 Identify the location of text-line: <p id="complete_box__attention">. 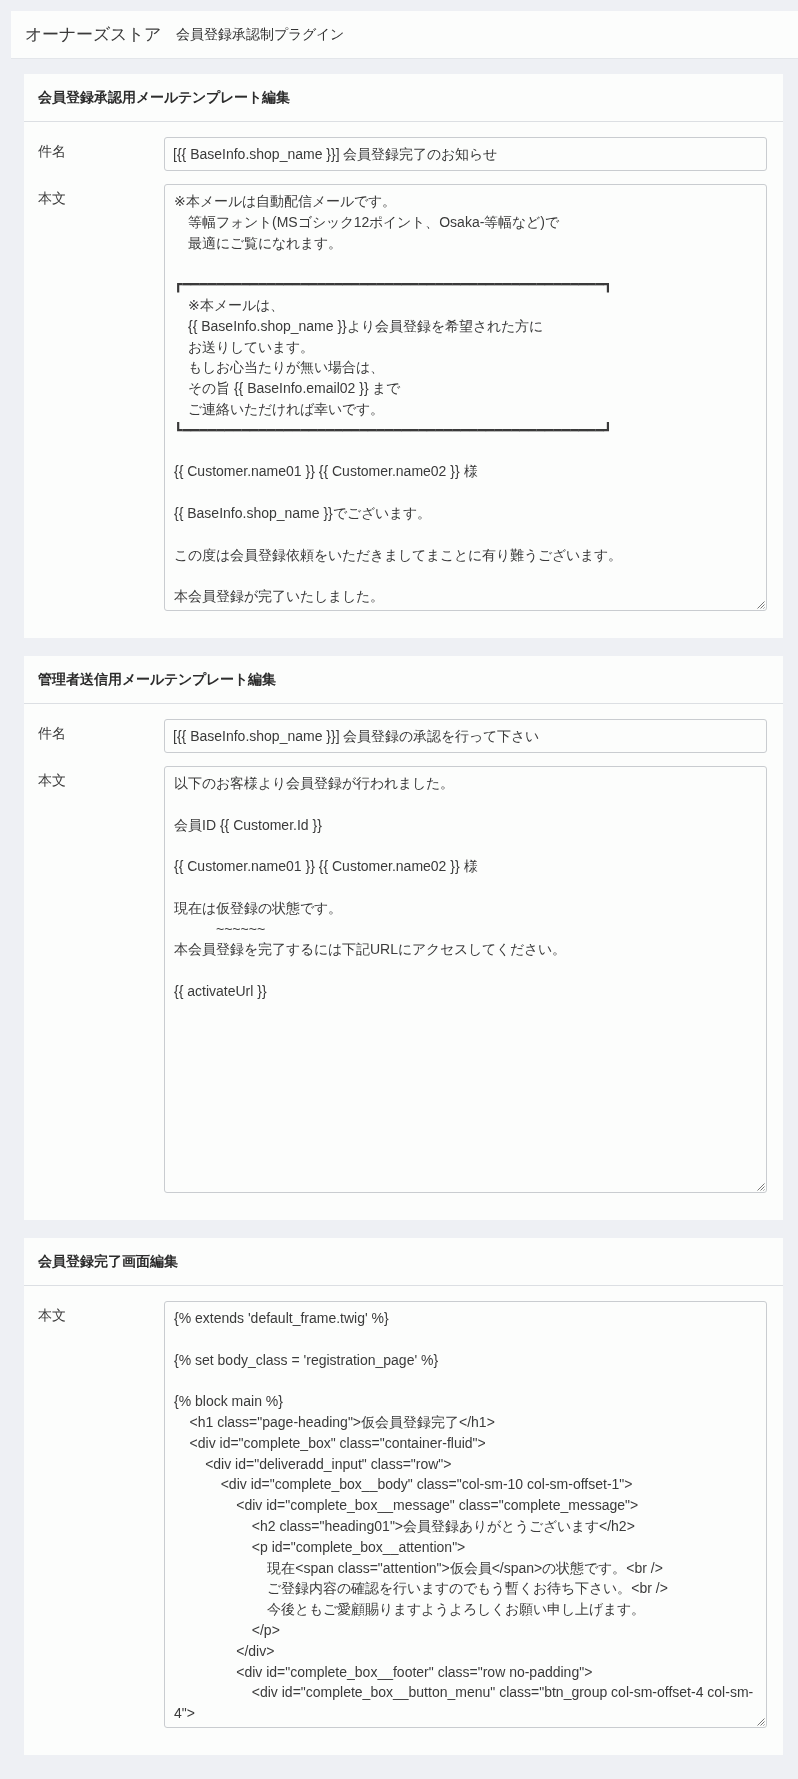
(358, 1546).